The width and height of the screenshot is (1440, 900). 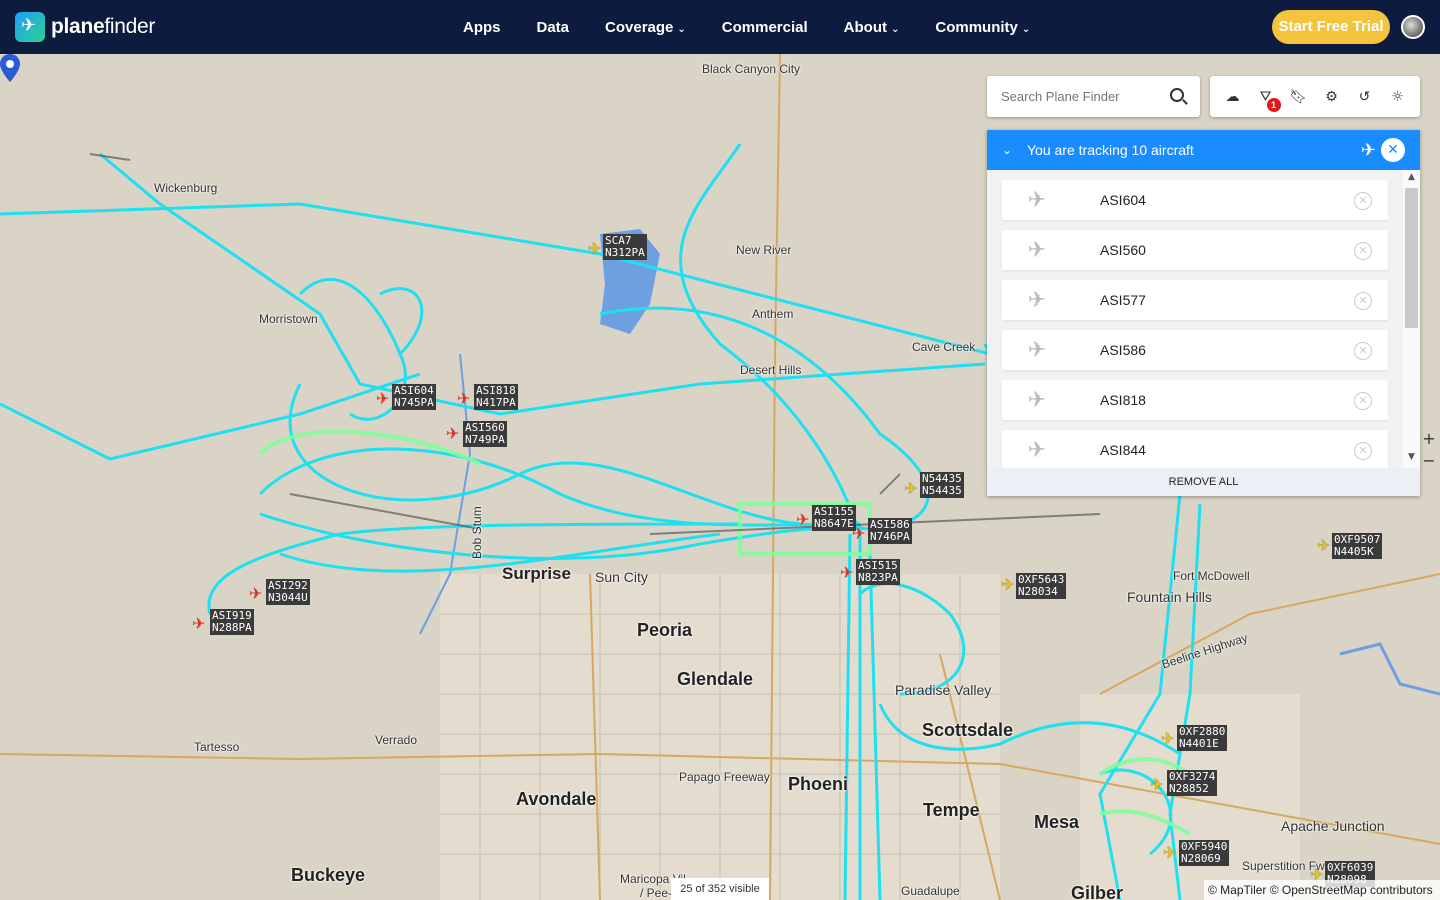 I want to click on place-sun-city: Sun City, so click(x=621, y=577).